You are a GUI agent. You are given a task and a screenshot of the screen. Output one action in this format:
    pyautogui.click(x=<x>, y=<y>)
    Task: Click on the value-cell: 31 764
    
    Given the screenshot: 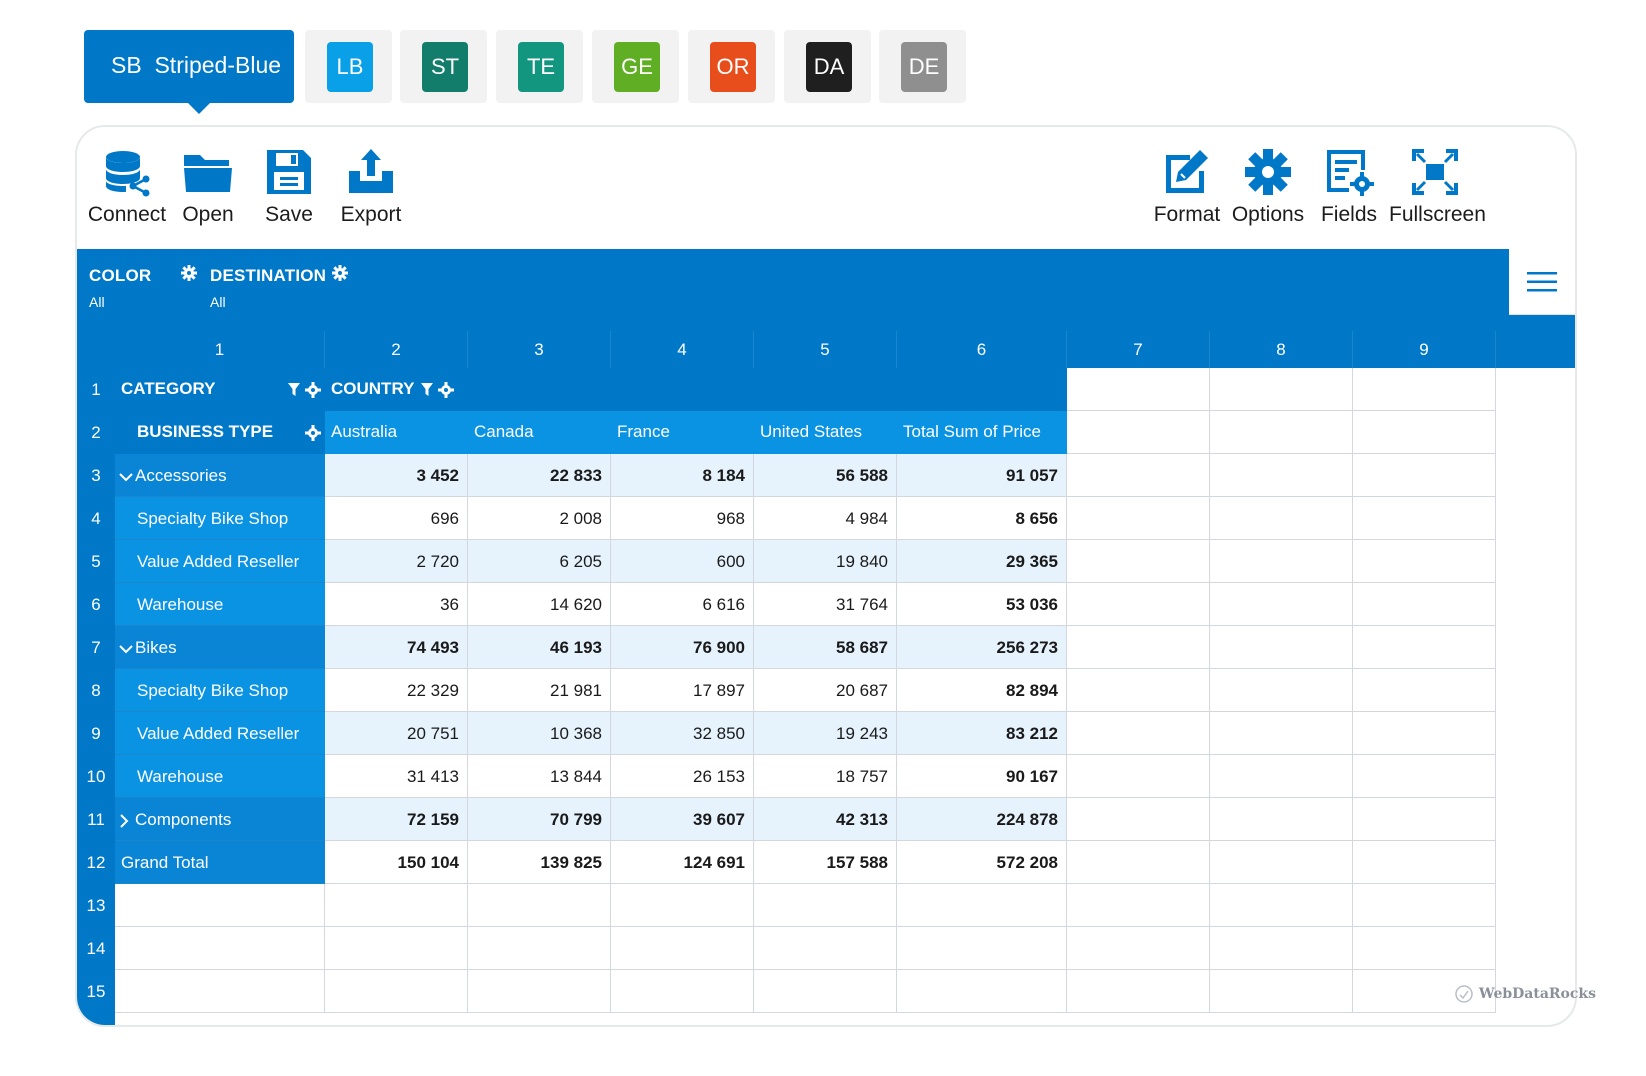 What is the action you would take?
    pyautogui.click(x=825, y=604)
    